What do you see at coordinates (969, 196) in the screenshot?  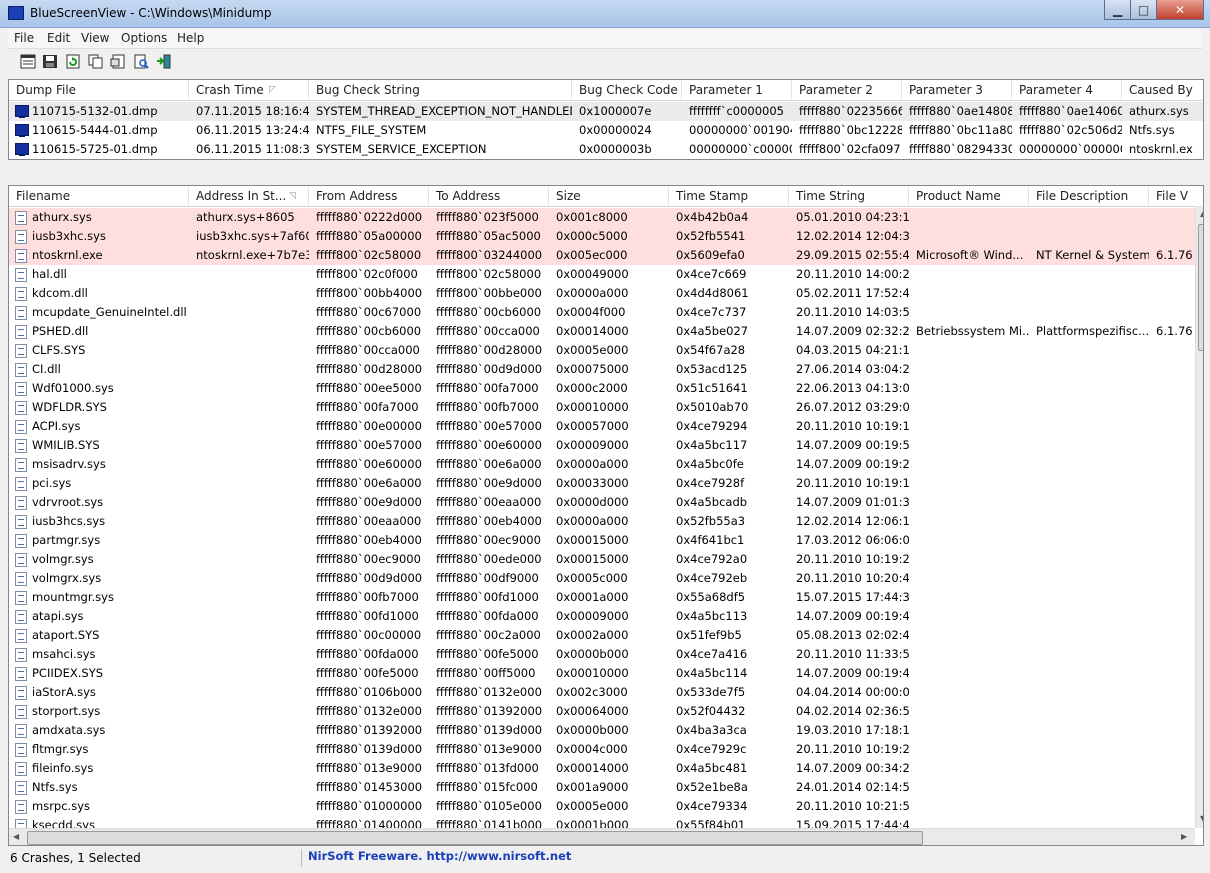 I see `col-product-name: Product Name` at bounding box center [969, 196].